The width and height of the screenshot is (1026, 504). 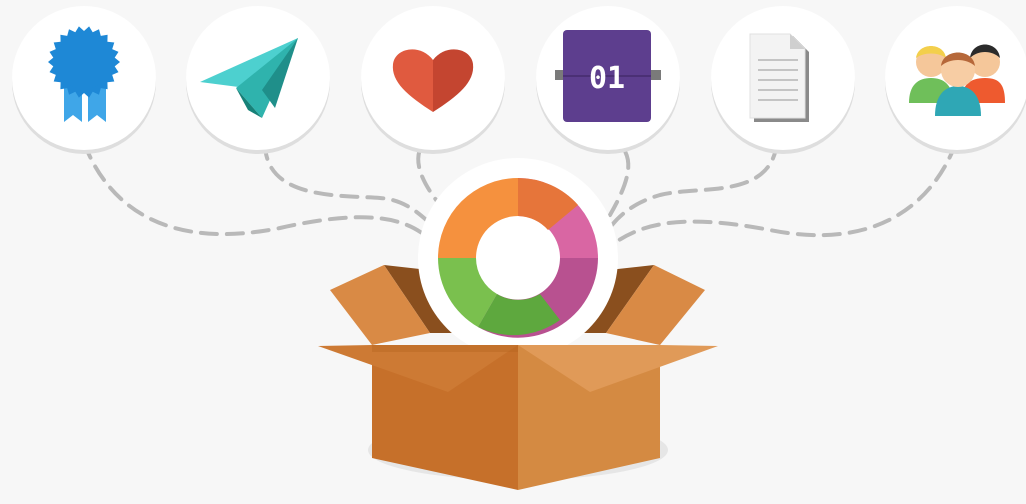 What do you see at coordinates (779, 77) in the screenshot?
I see `document-icon` at bounding box center [779, 77].